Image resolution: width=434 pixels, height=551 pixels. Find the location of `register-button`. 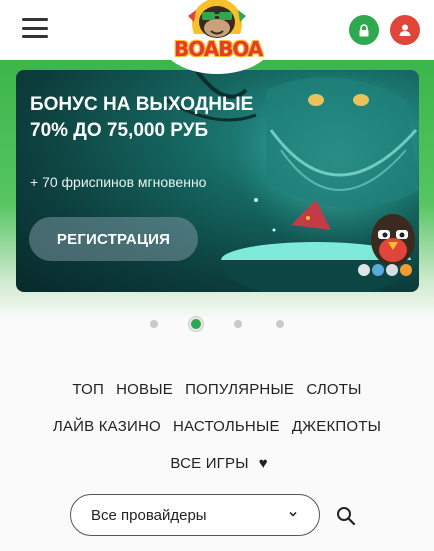

register-button is located at coordinates (405, 30).